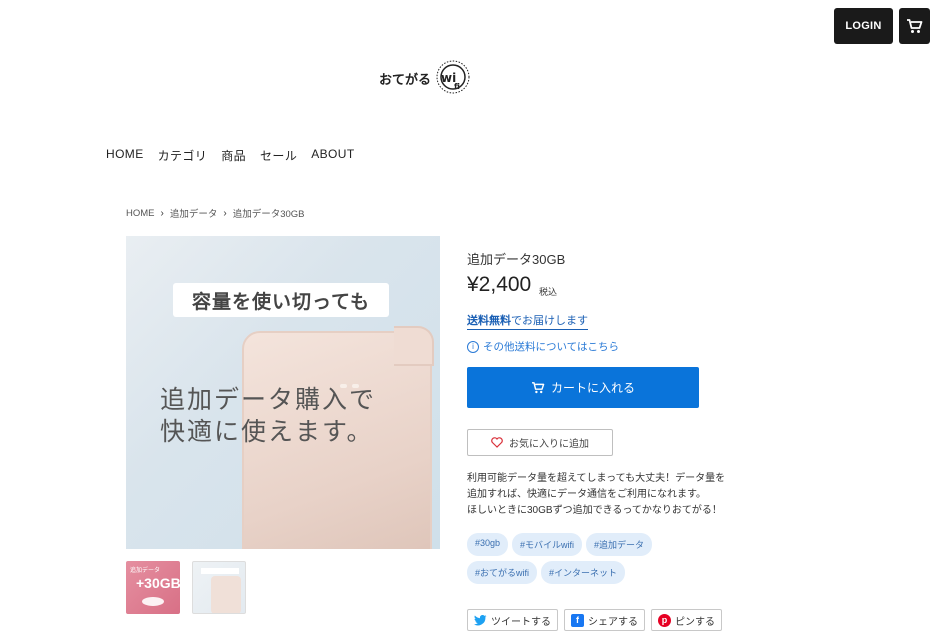 This screenshot has height=635, width=940. Describe the element at coordinates (405, 80) in the screenshot. I see `svg-text: おてがる` at that location.